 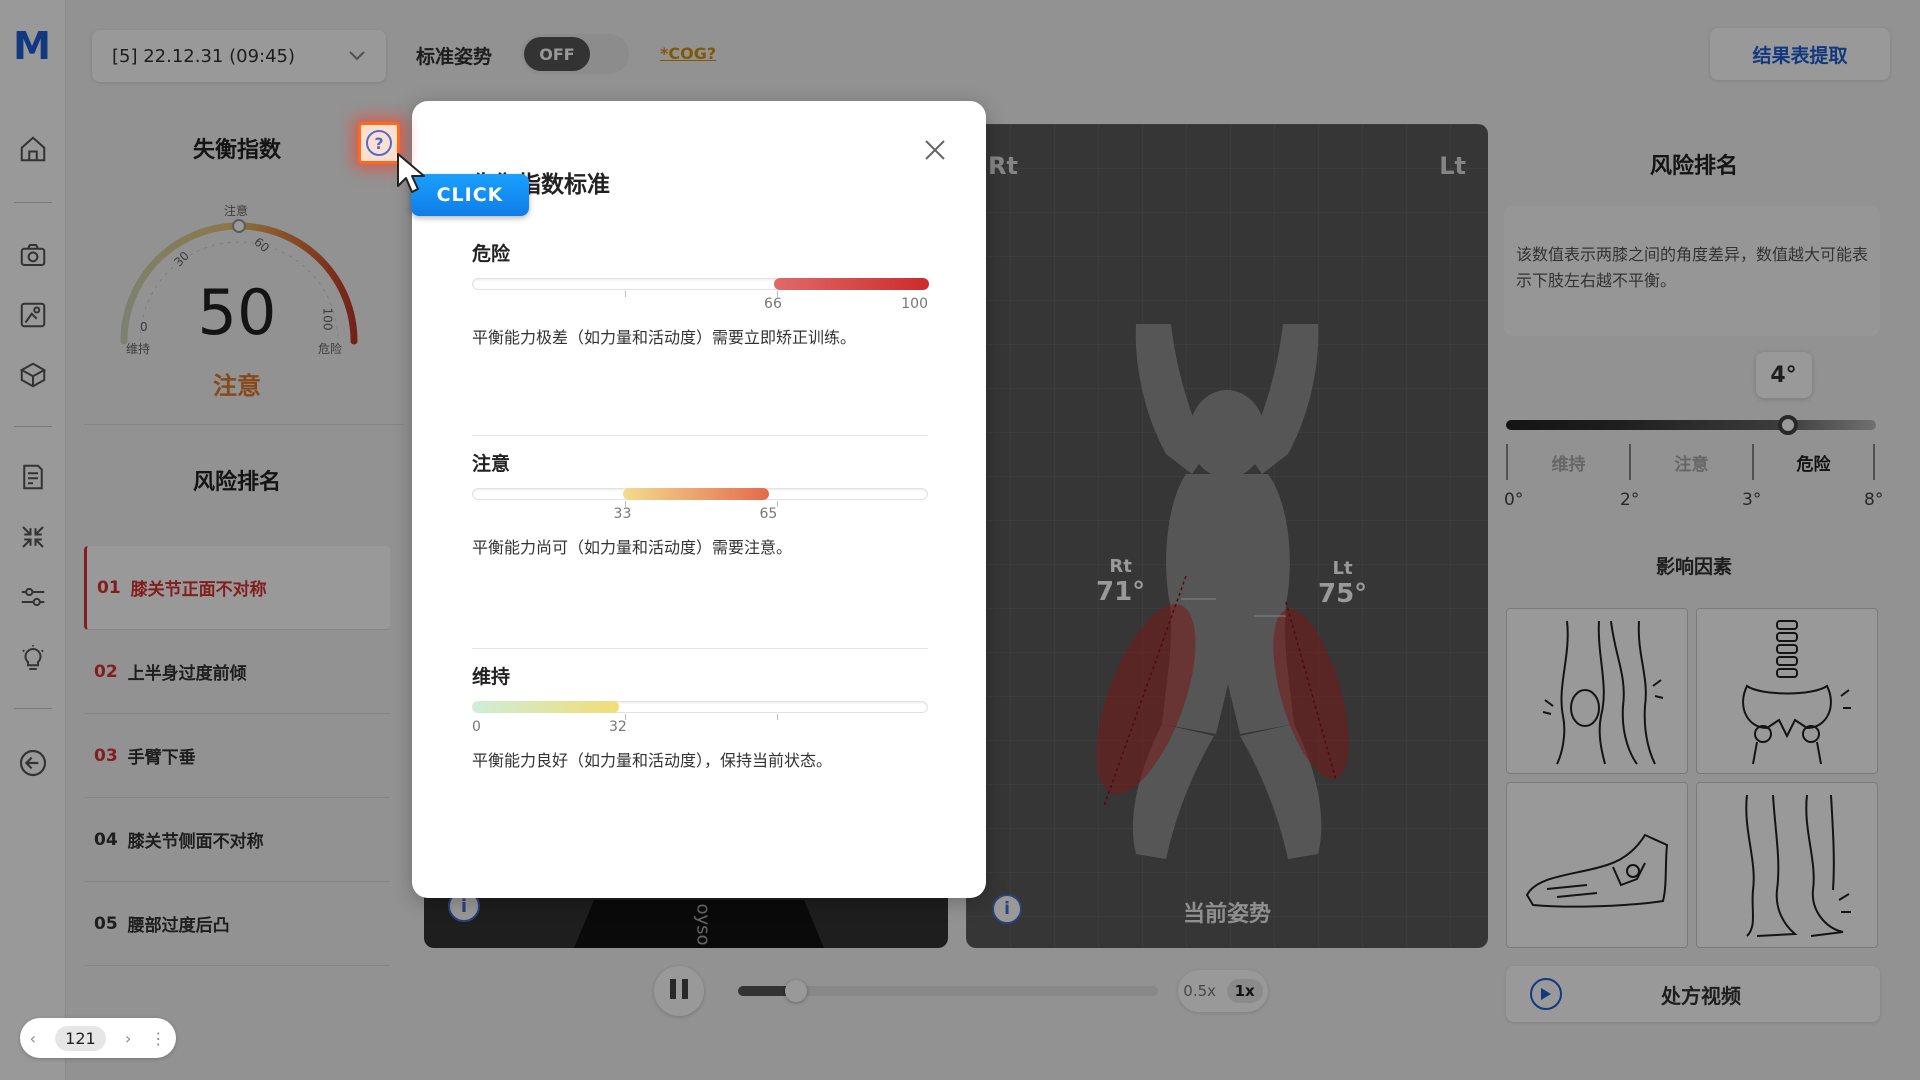 I want to click on level-caution-tick-min: 33, so click(x=622, y=514).